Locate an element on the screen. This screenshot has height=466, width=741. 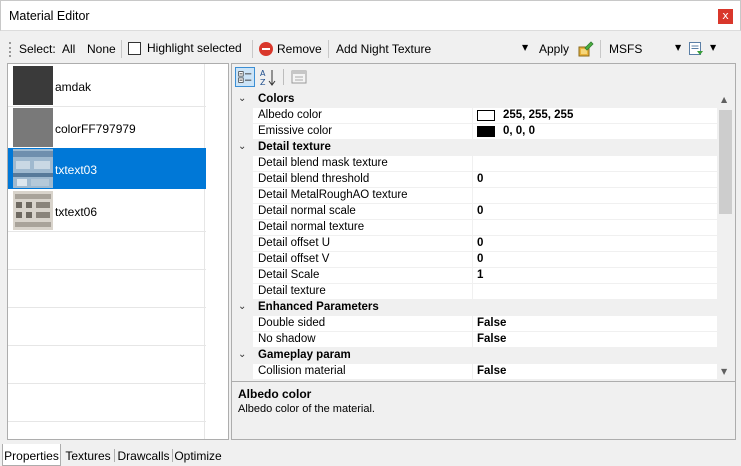
scroll-up-icon: ▲ is located at coordinates (724, 99).